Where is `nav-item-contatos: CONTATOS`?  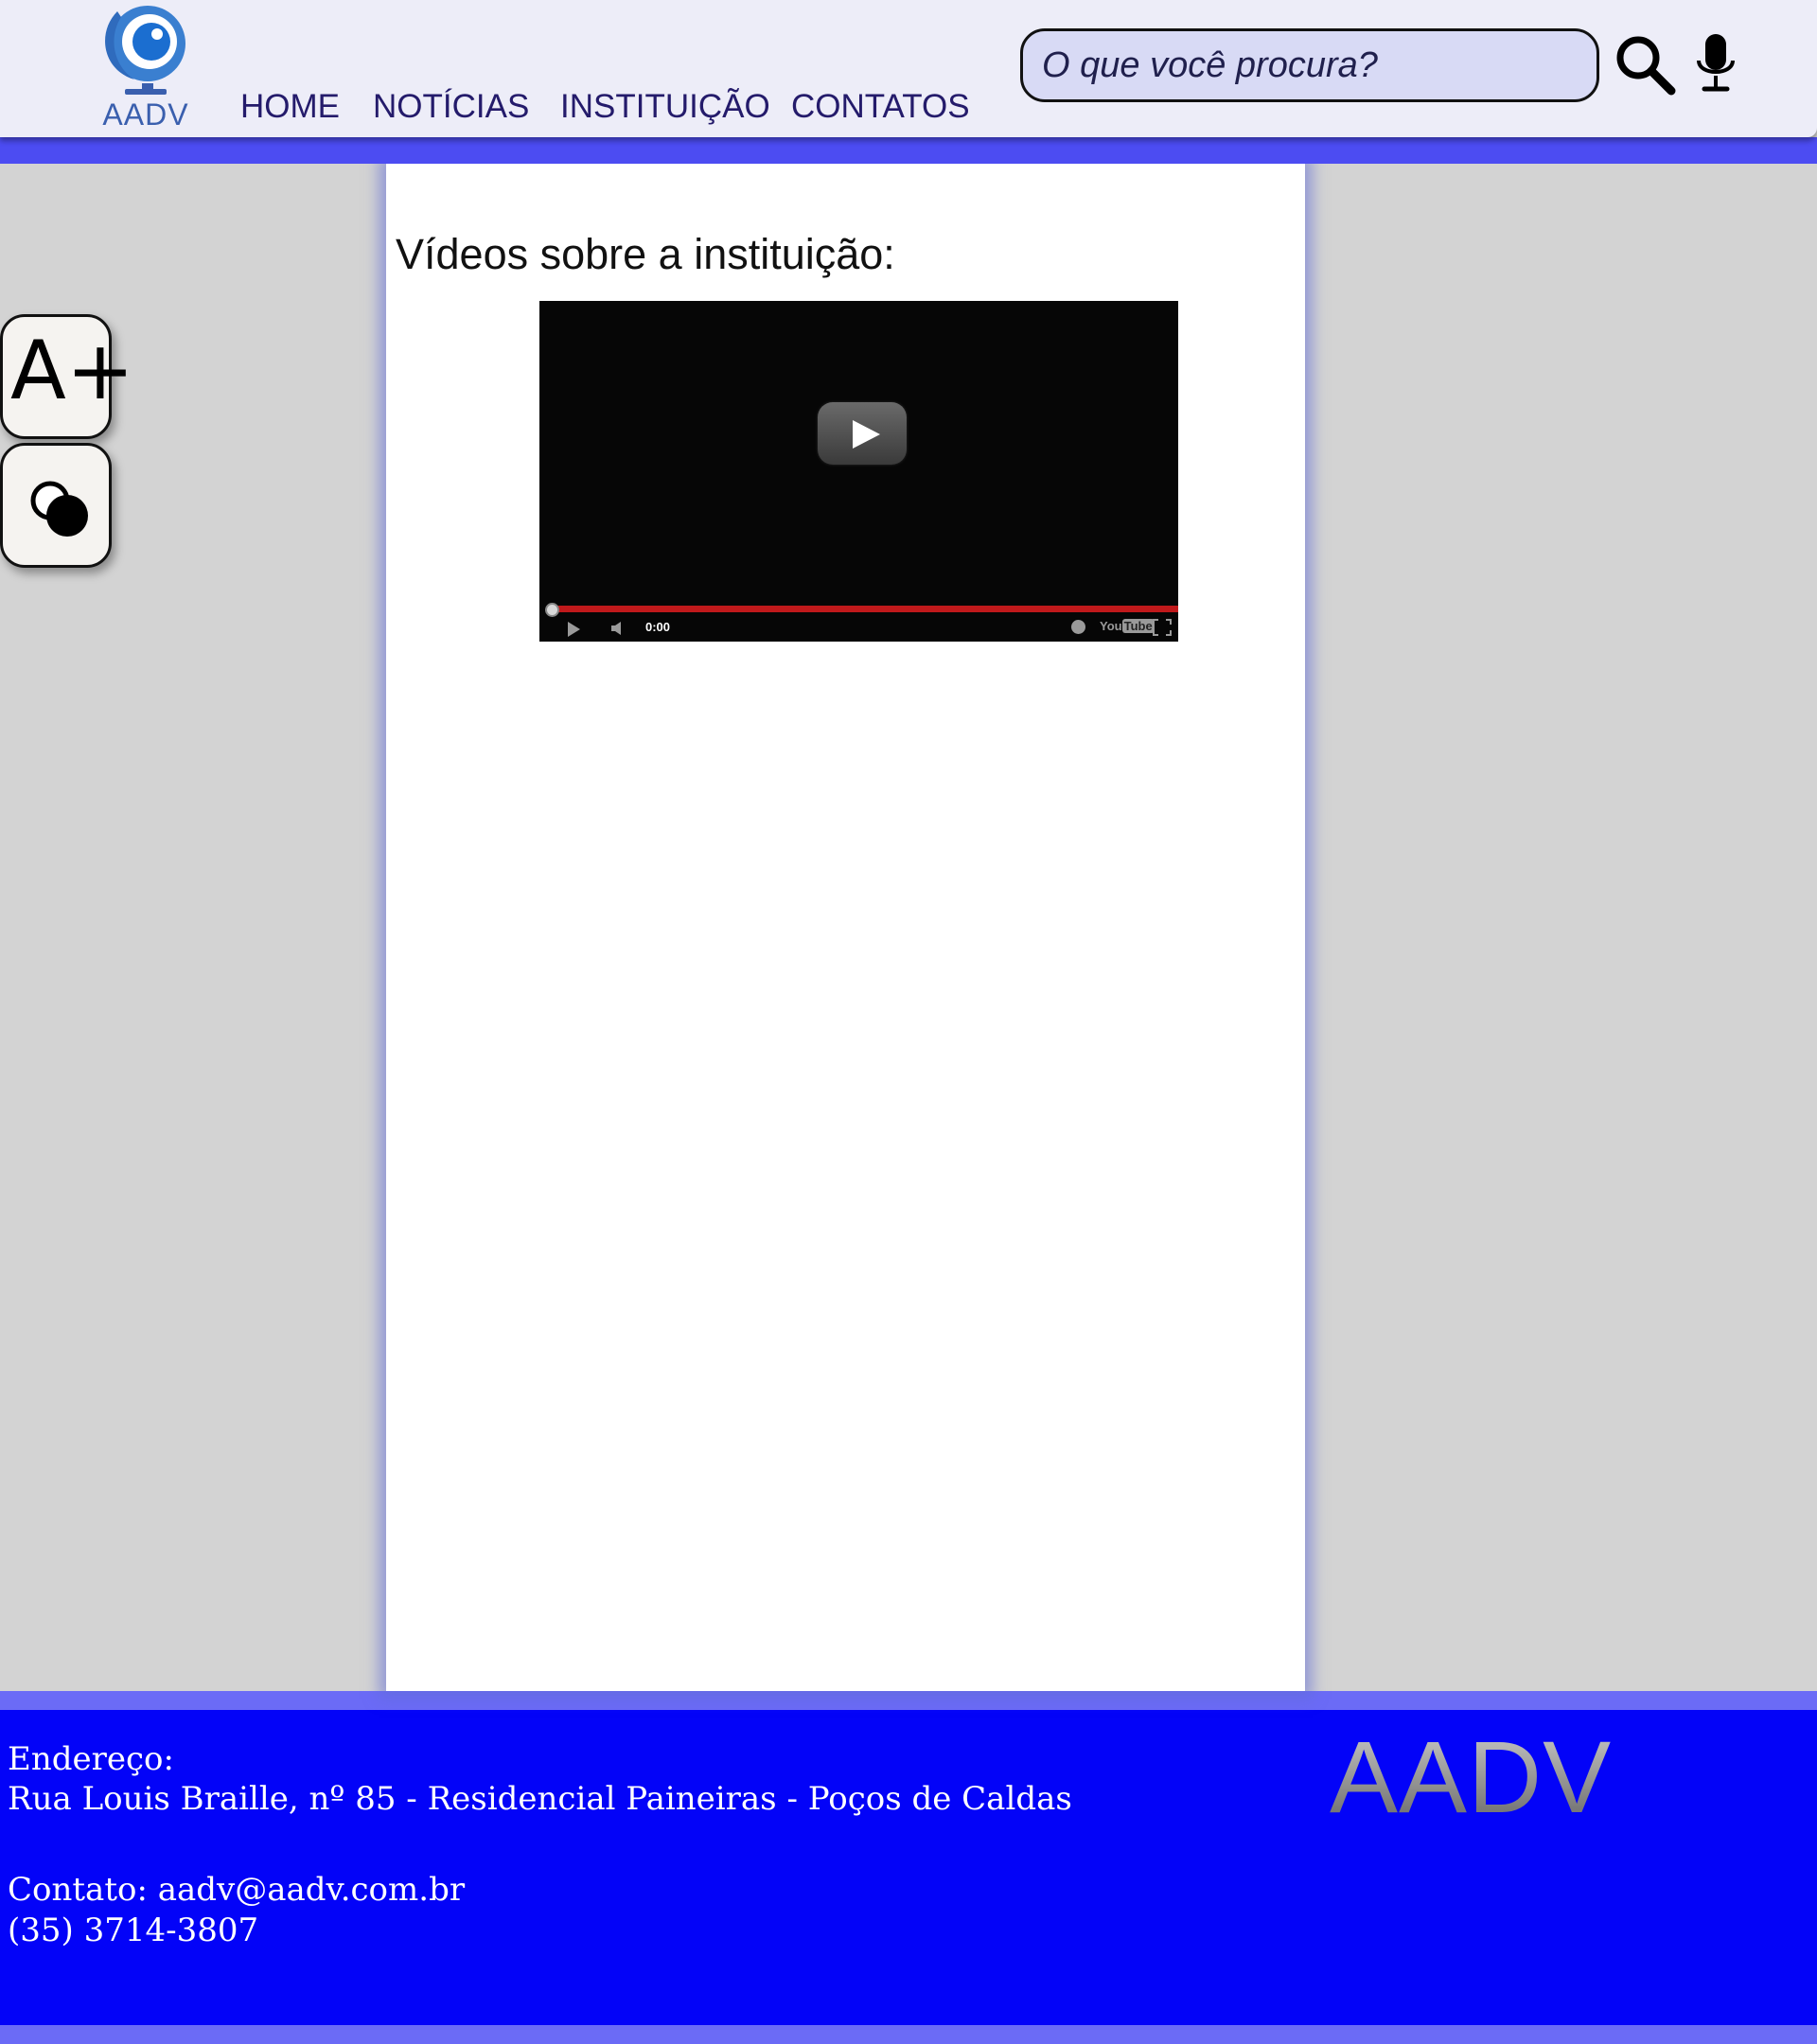
nav-item-contatos: CONTATOS is located at coordinates (881, 107).